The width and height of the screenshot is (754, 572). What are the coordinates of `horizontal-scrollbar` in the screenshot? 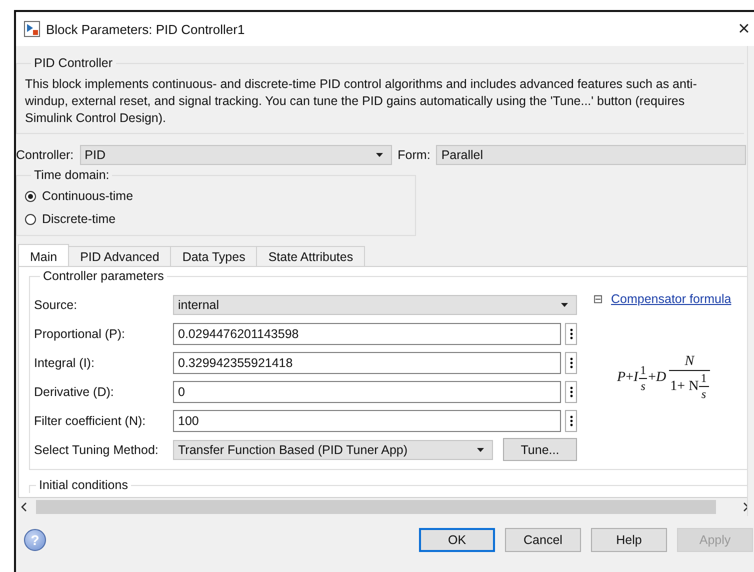 It's located at (376, 507).